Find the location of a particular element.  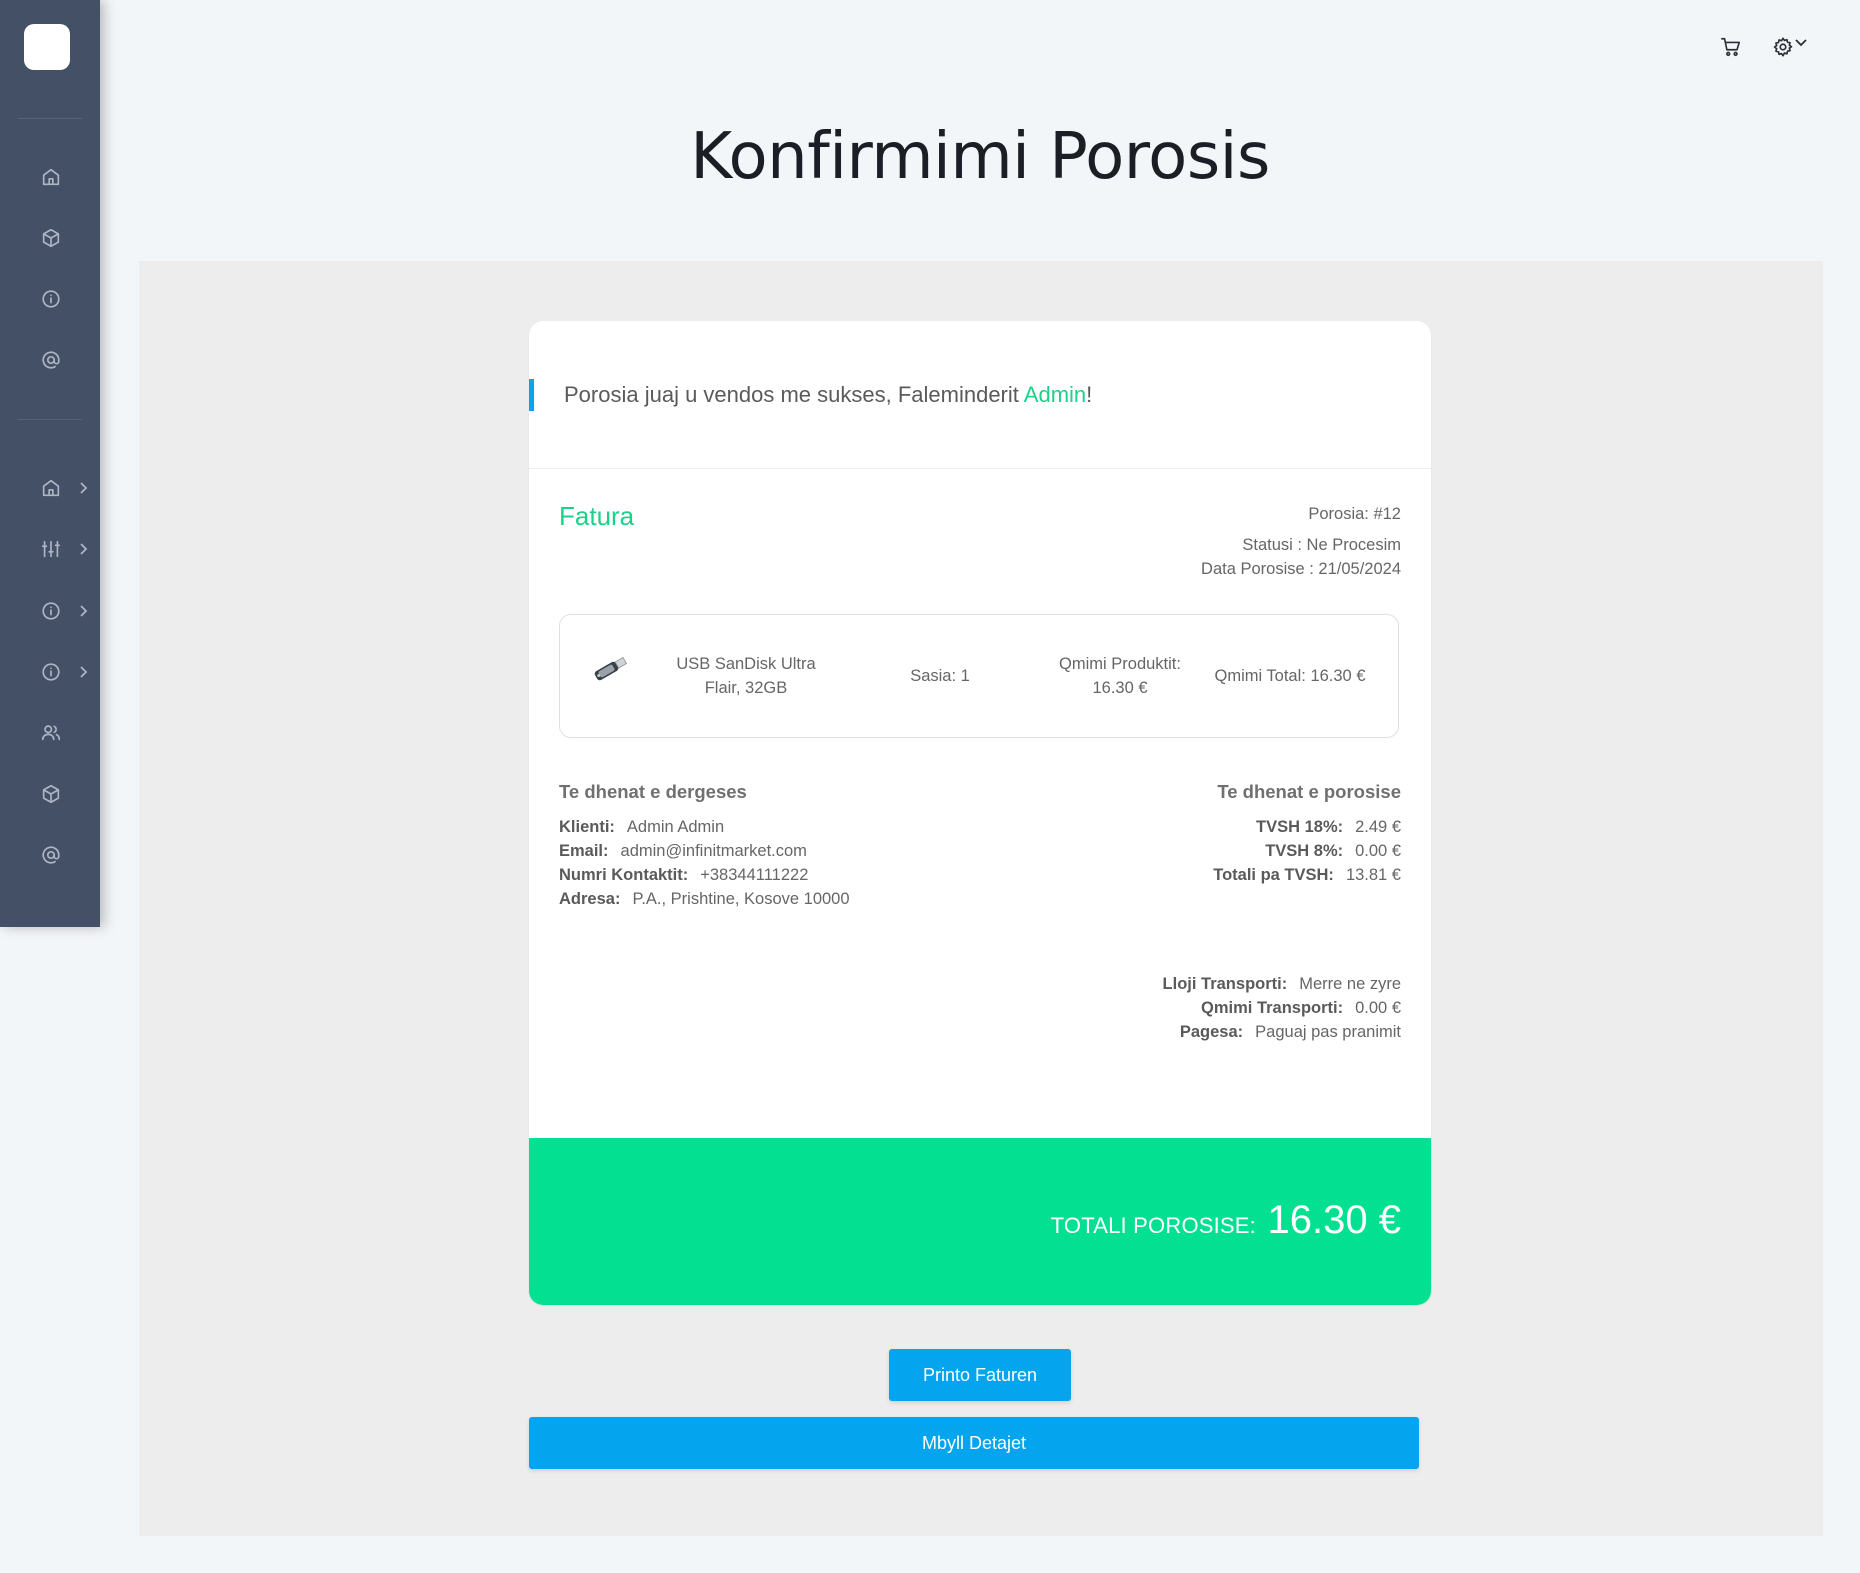

sidebar-item-about is located at coordinates (51, 299).